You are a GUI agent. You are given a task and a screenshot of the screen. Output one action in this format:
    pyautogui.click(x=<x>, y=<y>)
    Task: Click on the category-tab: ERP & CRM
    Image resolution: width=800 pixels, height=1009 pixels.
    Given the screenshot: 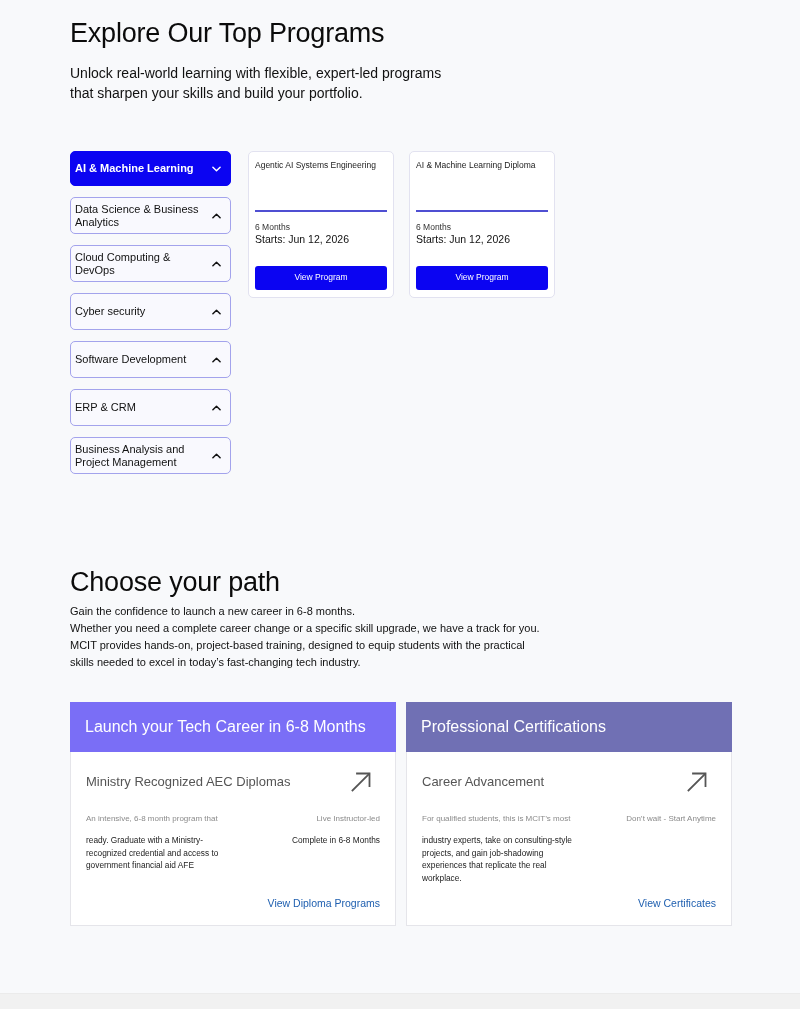 What is the action you would take?
    pyautogui.click(x=150, y=407)
    